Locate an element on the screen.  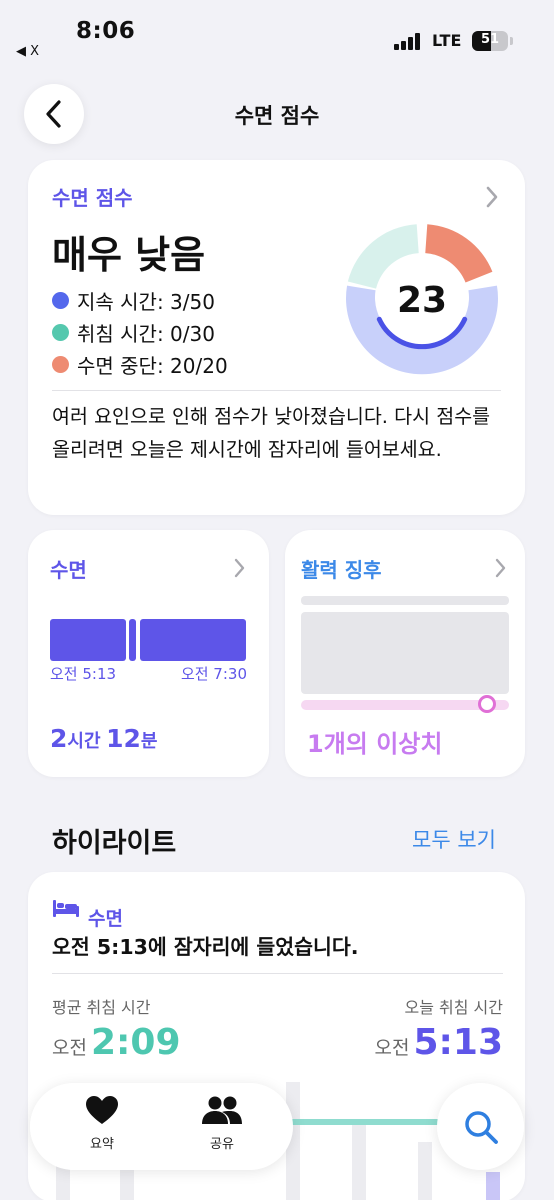
today-time: 5:13 is located at coordinates (458, 1042).